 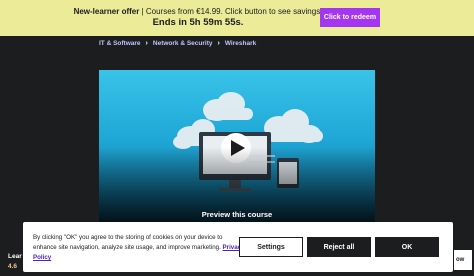 I want to click on cookie-ok-button: OK, so click(x=407, y=247).